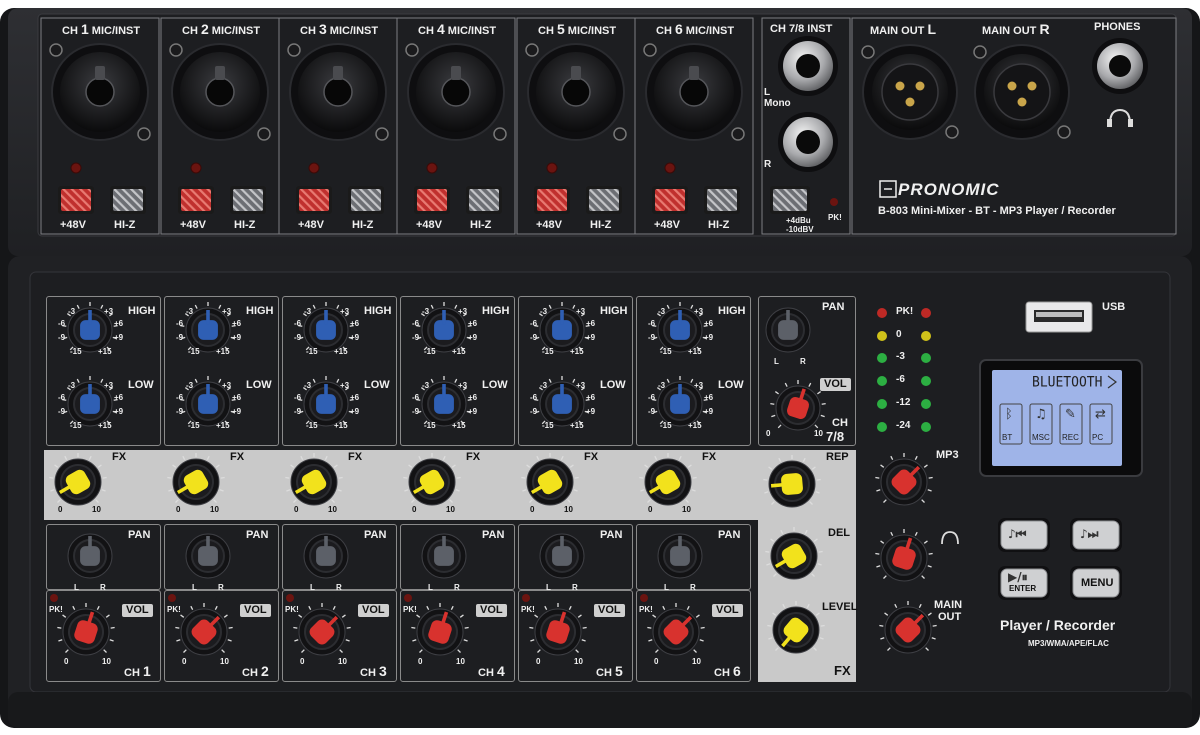 The height and width of the screenshot is (735, 1200). What do you see at coordinates (1023, 588) in the screenshot?
I see `enter-button-label: ENTER` at bounding box center [1023, 588].